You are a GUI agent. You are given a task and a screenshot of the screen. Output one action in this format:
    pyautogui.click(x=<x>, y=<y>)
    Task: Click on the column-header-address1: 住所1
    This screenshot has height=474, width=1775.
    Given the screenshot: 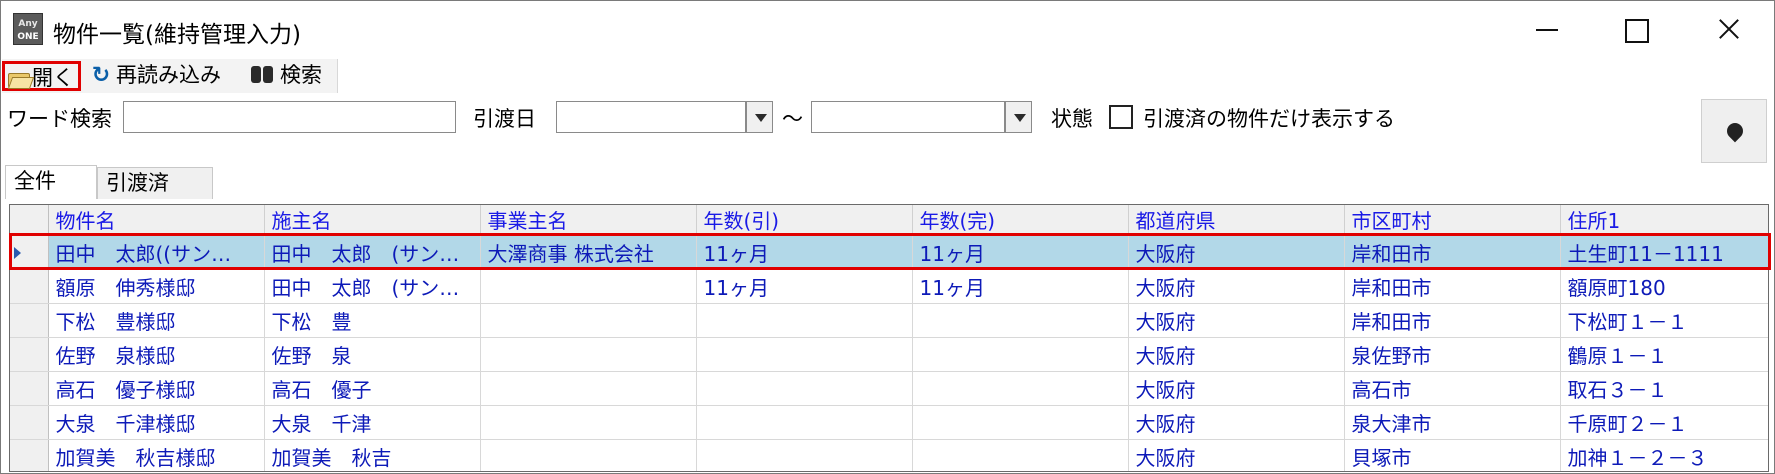 What is the action you would take?
    pyautogui.click(x=1664, y=220)
    